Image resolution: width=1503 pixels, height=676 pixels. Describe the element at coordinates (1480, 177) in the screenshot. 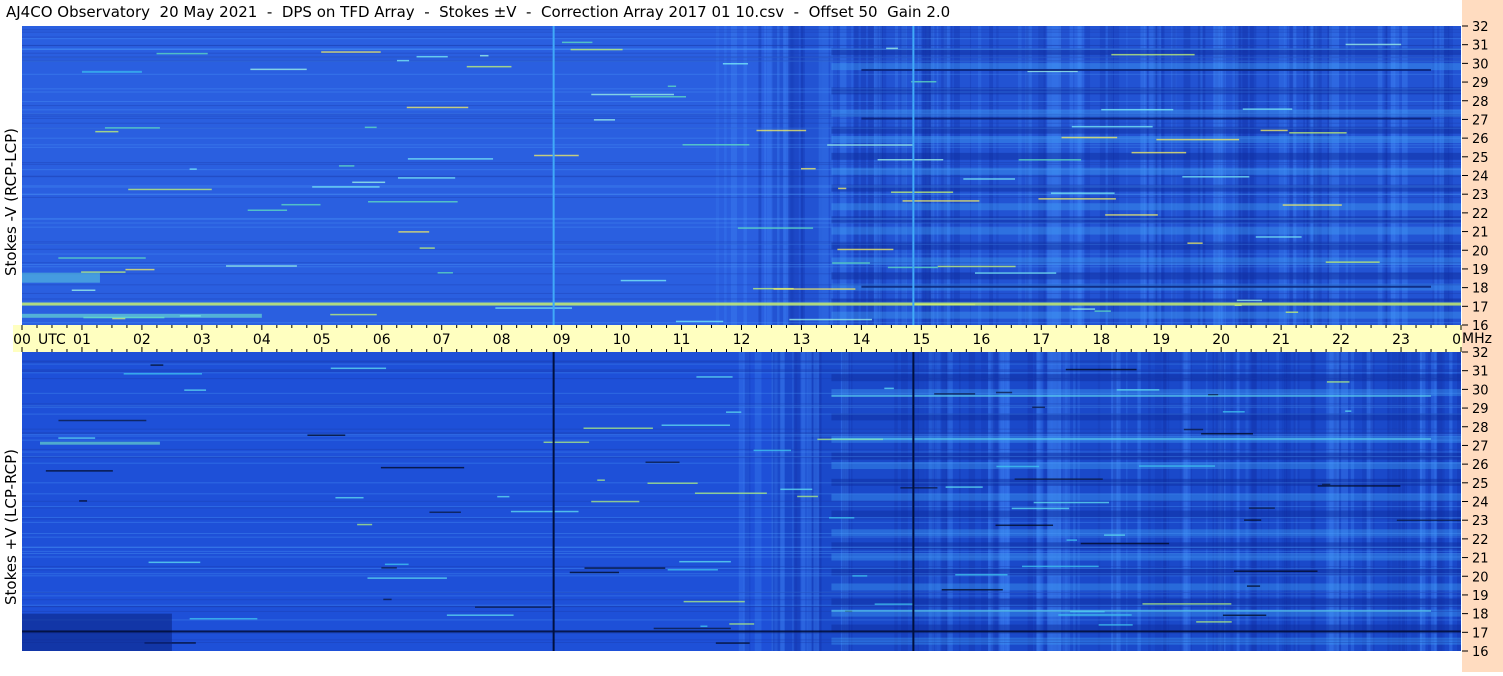

I see `freq-tick-label: 24` at that location.